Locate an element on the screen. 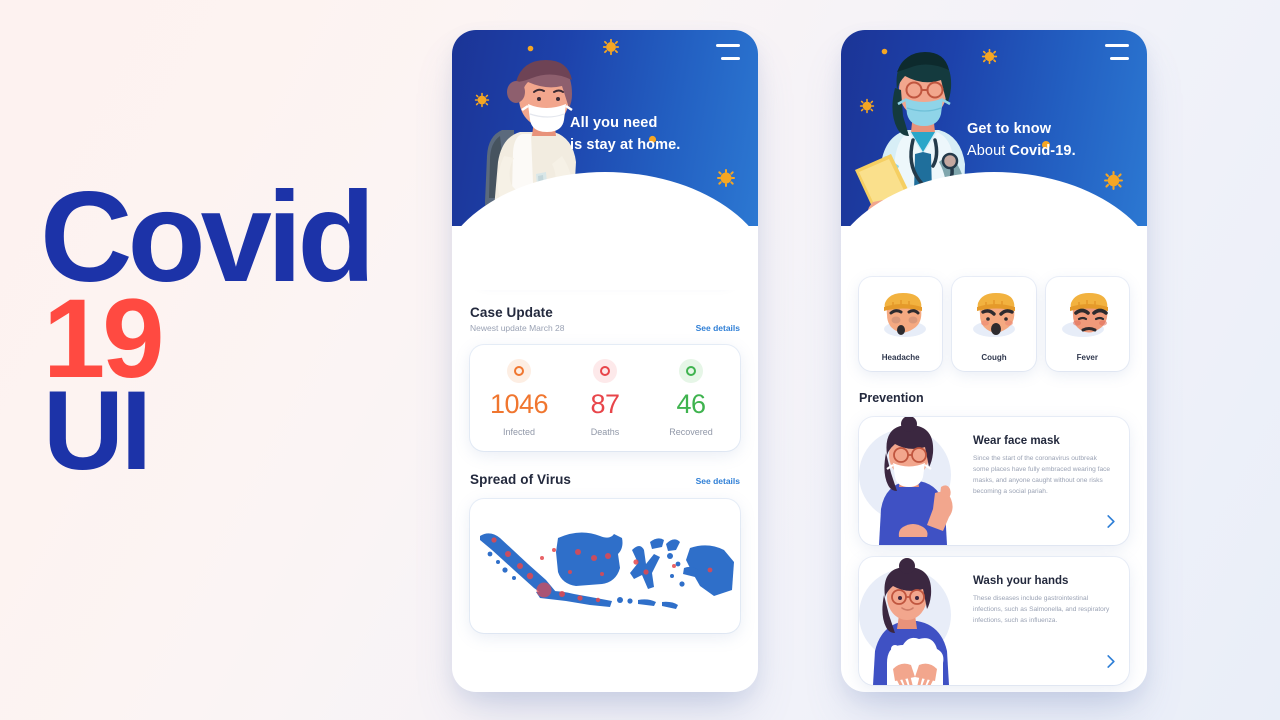 Image resolution: width=1280 pixels, height=720 pixels. spread-map-card is located at coordinates (605, 566).